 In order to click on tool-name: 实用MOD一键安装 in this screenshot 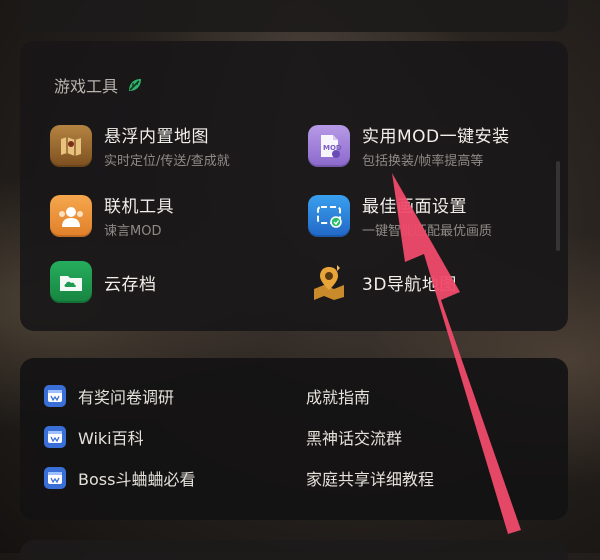, I will do `click(436, 137)`.